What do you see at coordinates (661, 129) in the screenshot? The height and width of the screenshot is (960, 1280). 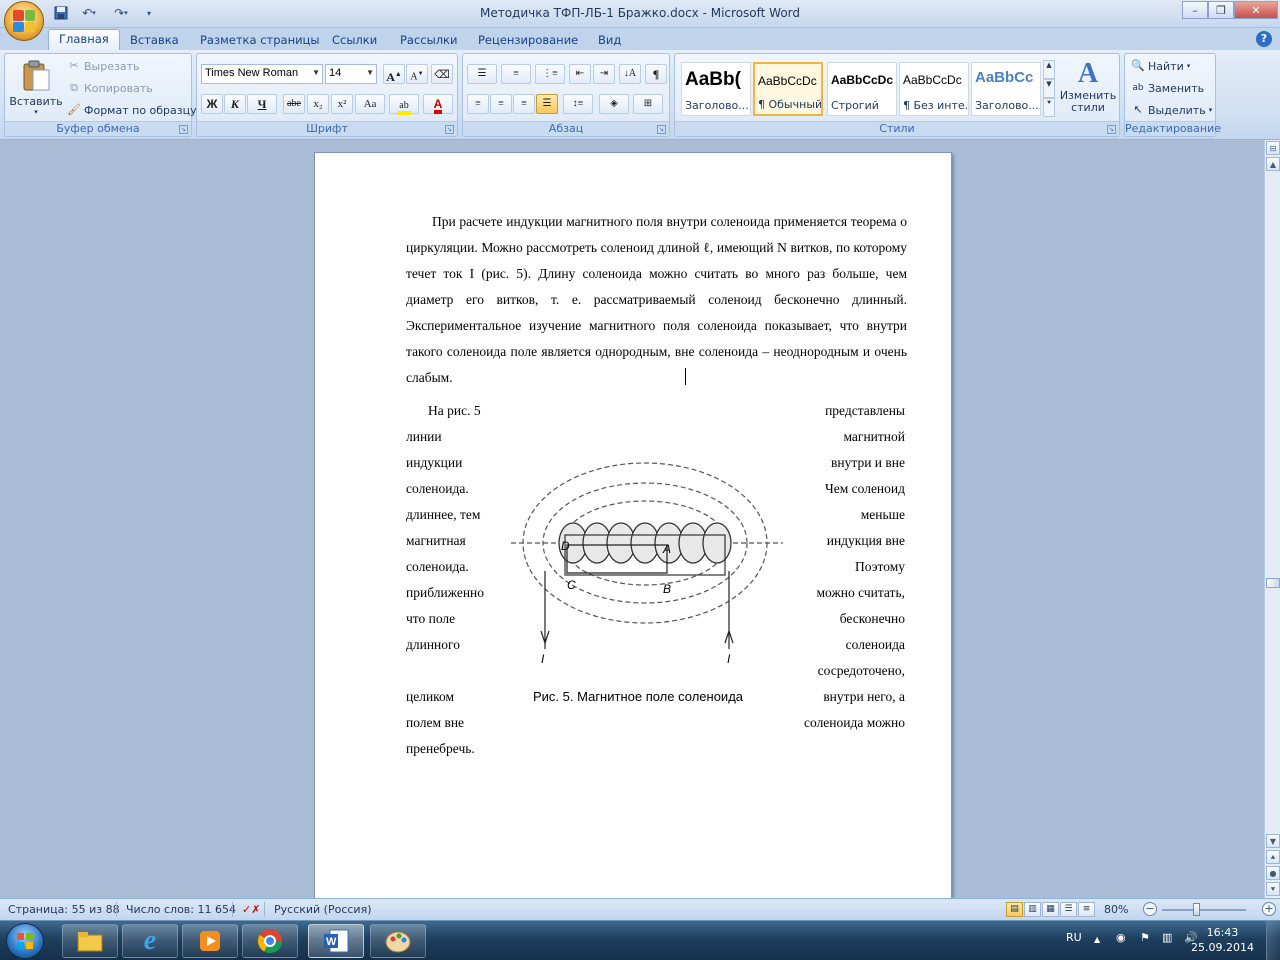 I see `paragraph-launcher-icon: ↘` at bounding box center [661, 129].